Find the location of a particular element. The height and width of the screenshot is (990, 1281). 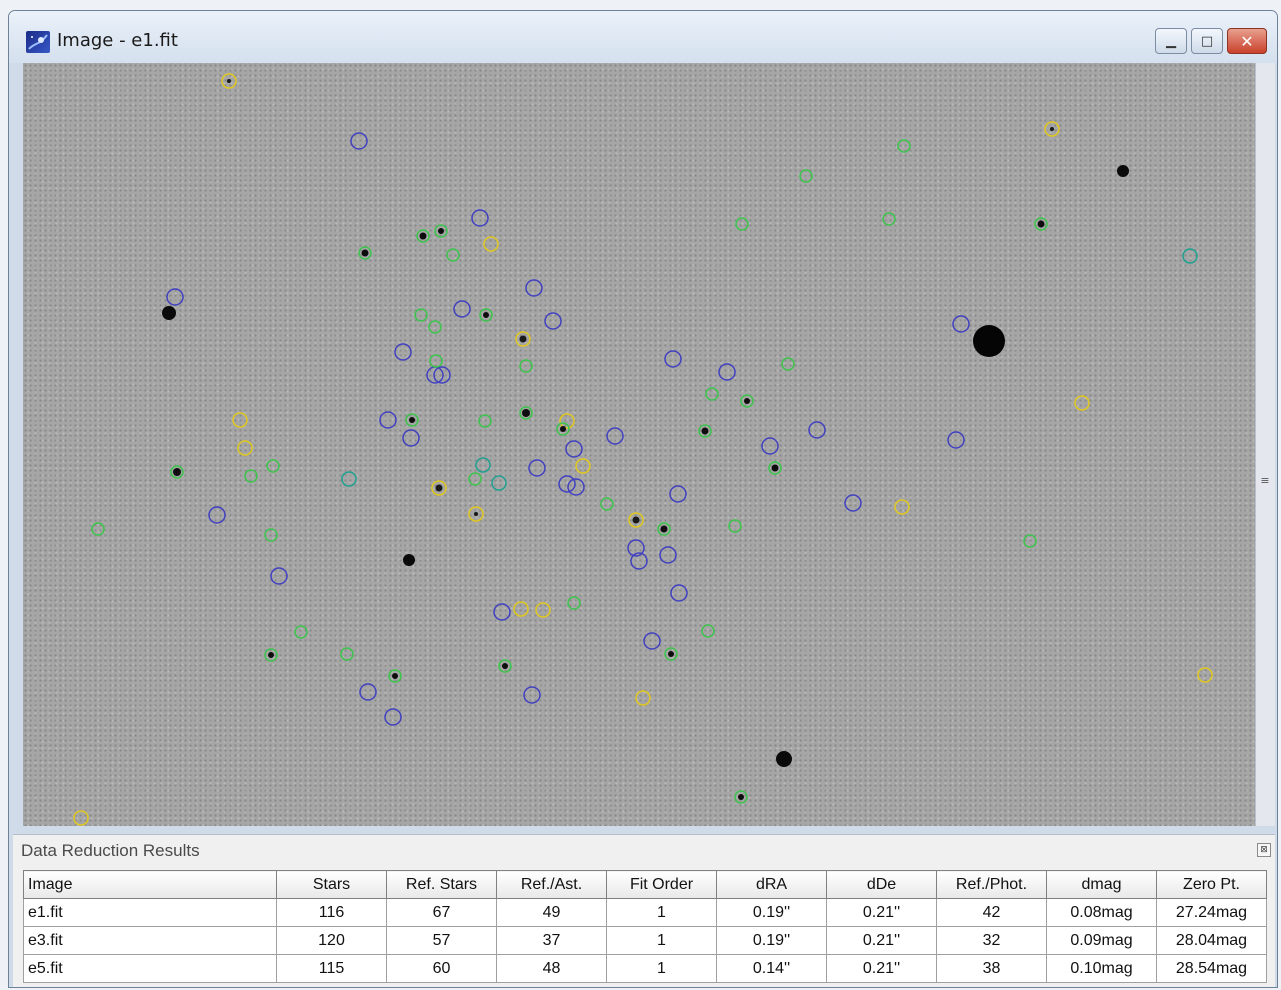

column-header: Ref./Ast. is located at coordinates (551, 884).